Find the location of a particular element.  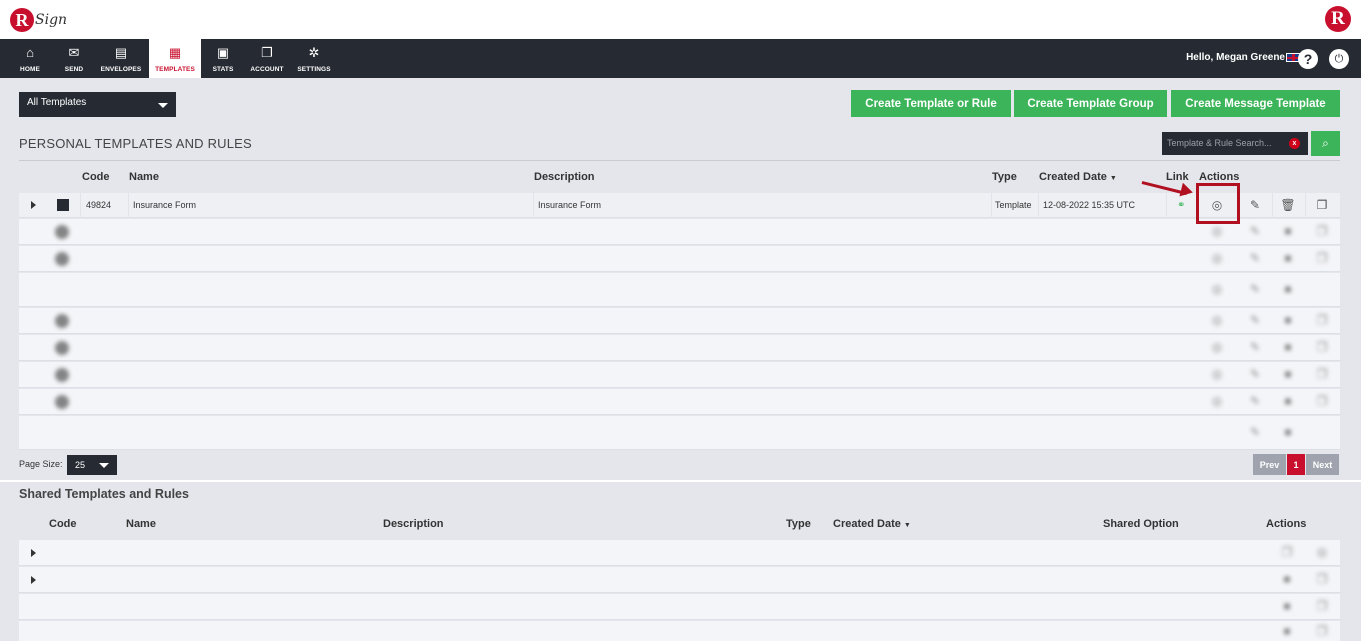

row-checkbox is located at coordinates (63, 205).